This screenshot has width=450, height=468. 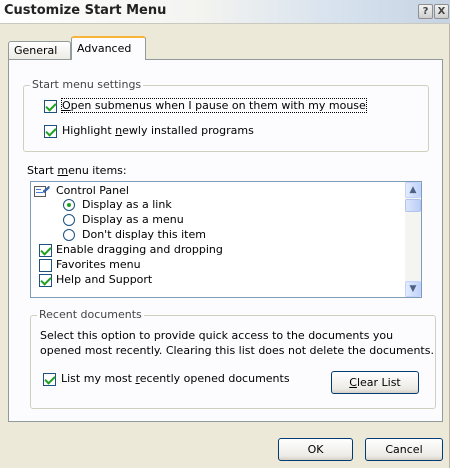 I want to click on tab-advanced-label: Advanced, so click(x=104, y=48).